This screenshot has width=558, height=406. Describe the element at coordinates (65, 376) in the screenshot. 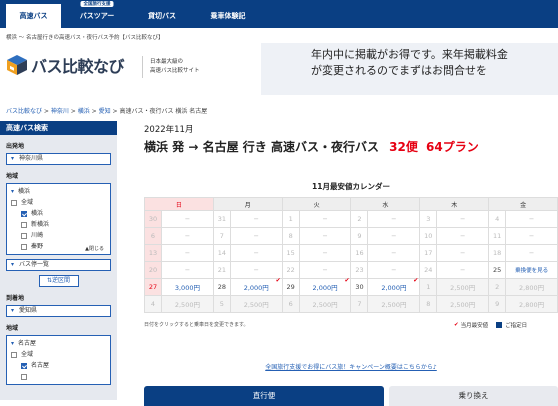

I see `region-option-next` at that location.